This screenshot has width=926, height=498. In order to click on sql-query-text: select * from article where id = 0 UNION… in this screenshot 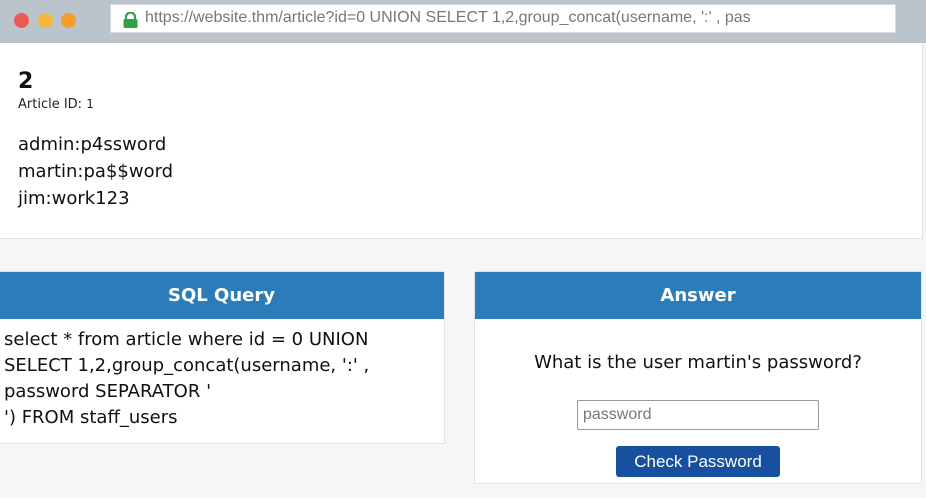, I will do `click(187, 378)`.